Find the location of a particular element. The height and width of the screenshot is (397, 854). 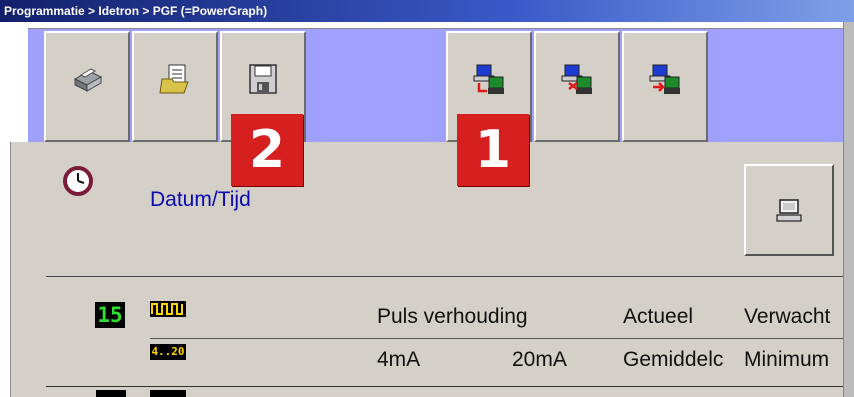

clock-icon is located at coordinates (78, 181).